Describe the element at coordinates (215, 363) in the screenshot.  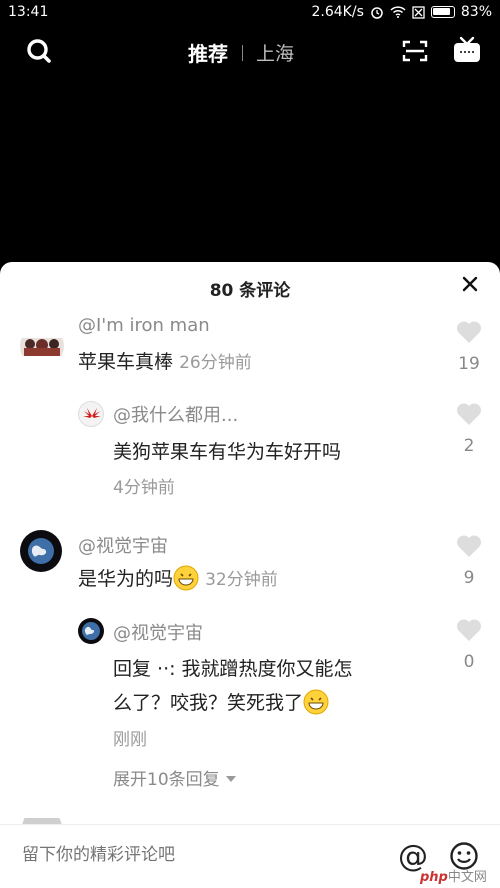
I see `comment-time: 26分钟前` at that location.